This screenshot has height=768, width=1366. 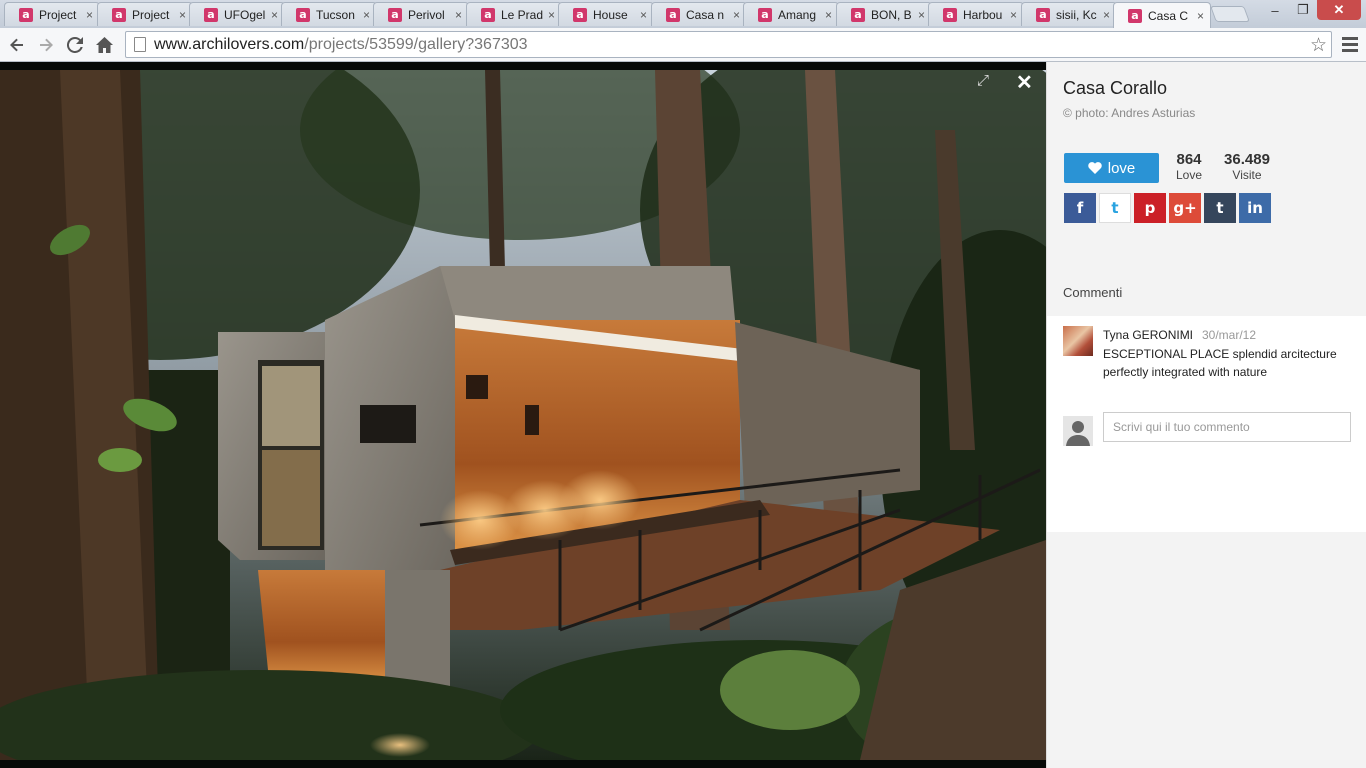 I want to click on comment-author: Tyna GERONIMI, so click(x=1148, y=335).